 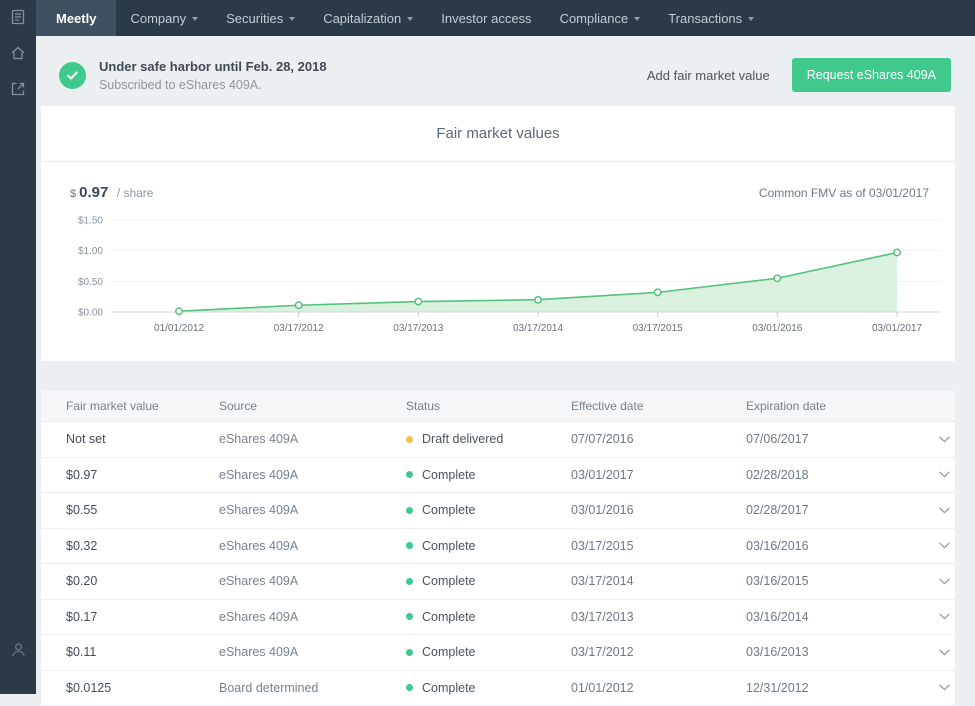 I want to click on header-status: Status, so click(x=488, y=406).